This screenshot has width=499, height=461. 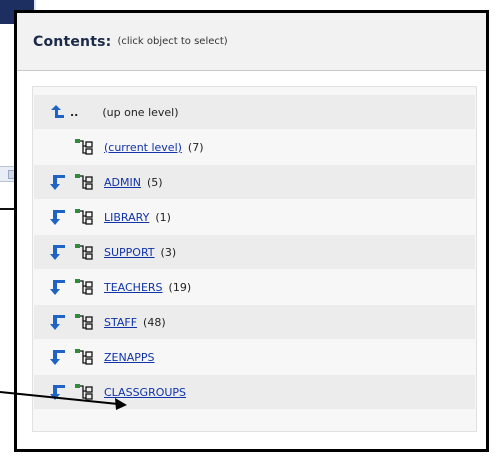 I want to click on list-item: ZENAPPS, so click(x=254, y=357).